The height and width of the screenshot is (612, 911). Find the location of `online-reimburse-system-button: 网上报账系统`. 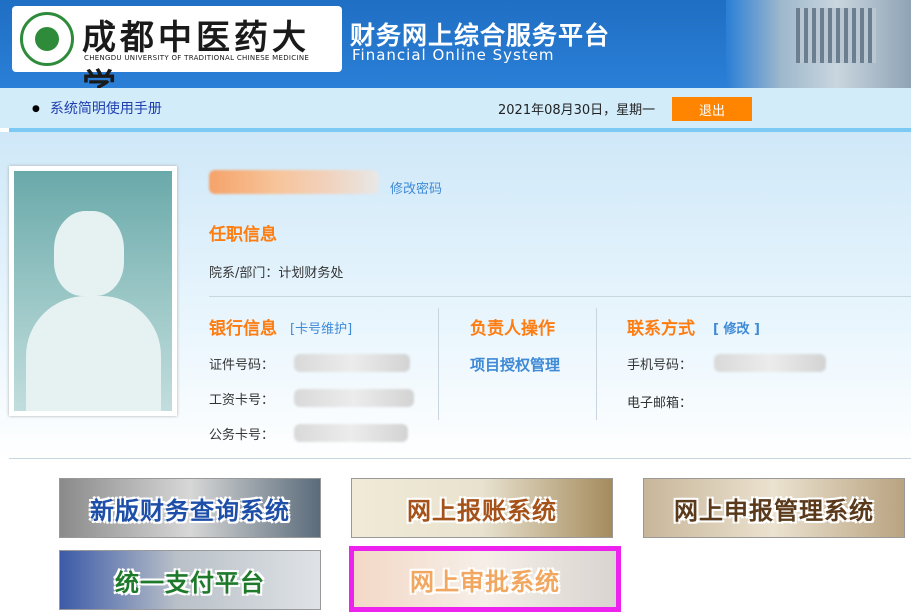

online-reimburse-system-button: 网上报账系统 is located at coordinates (482, 508).